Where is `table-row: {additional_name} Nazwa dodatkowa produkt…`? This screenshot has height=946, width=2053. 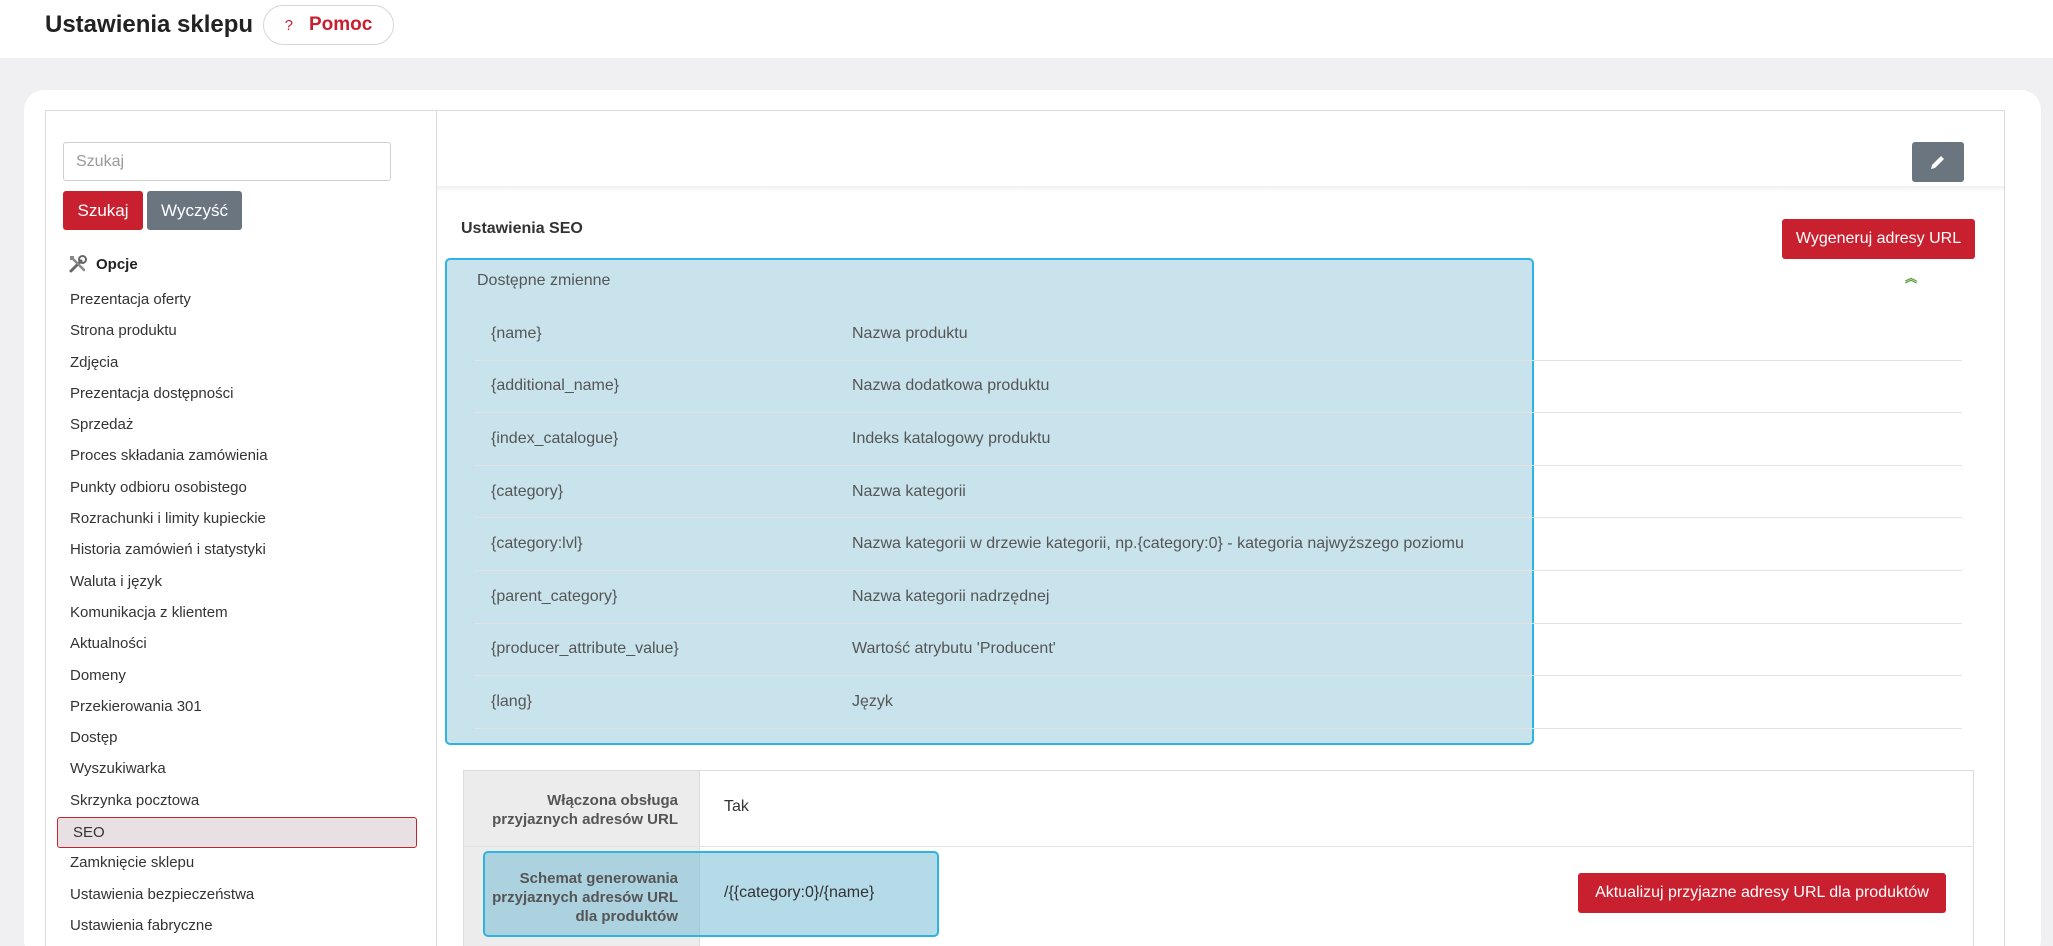
table-row: {additional_name} Nazwa dodatkowa produkt… is located at coordinates (1218, 387).